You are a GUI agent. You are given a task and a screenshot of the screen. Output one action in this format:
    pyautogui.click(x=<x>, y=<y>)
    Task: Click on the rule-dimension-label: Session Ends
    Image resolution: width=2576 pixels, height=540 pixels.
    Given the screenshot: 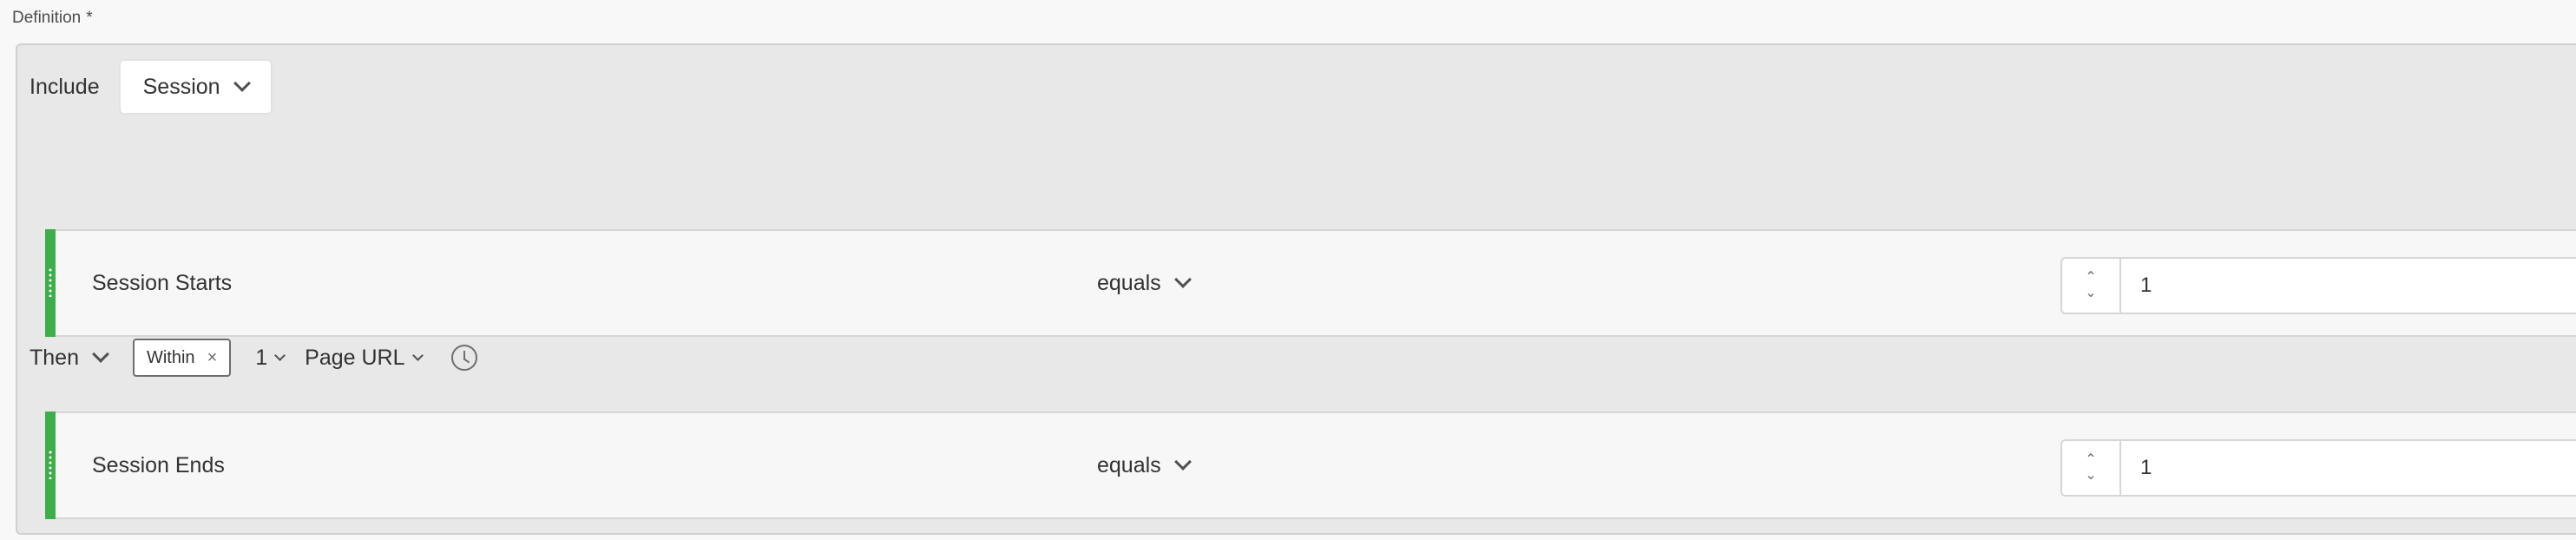 What is the action you would take?
    pyautogui.click(x=158, y=465)
    